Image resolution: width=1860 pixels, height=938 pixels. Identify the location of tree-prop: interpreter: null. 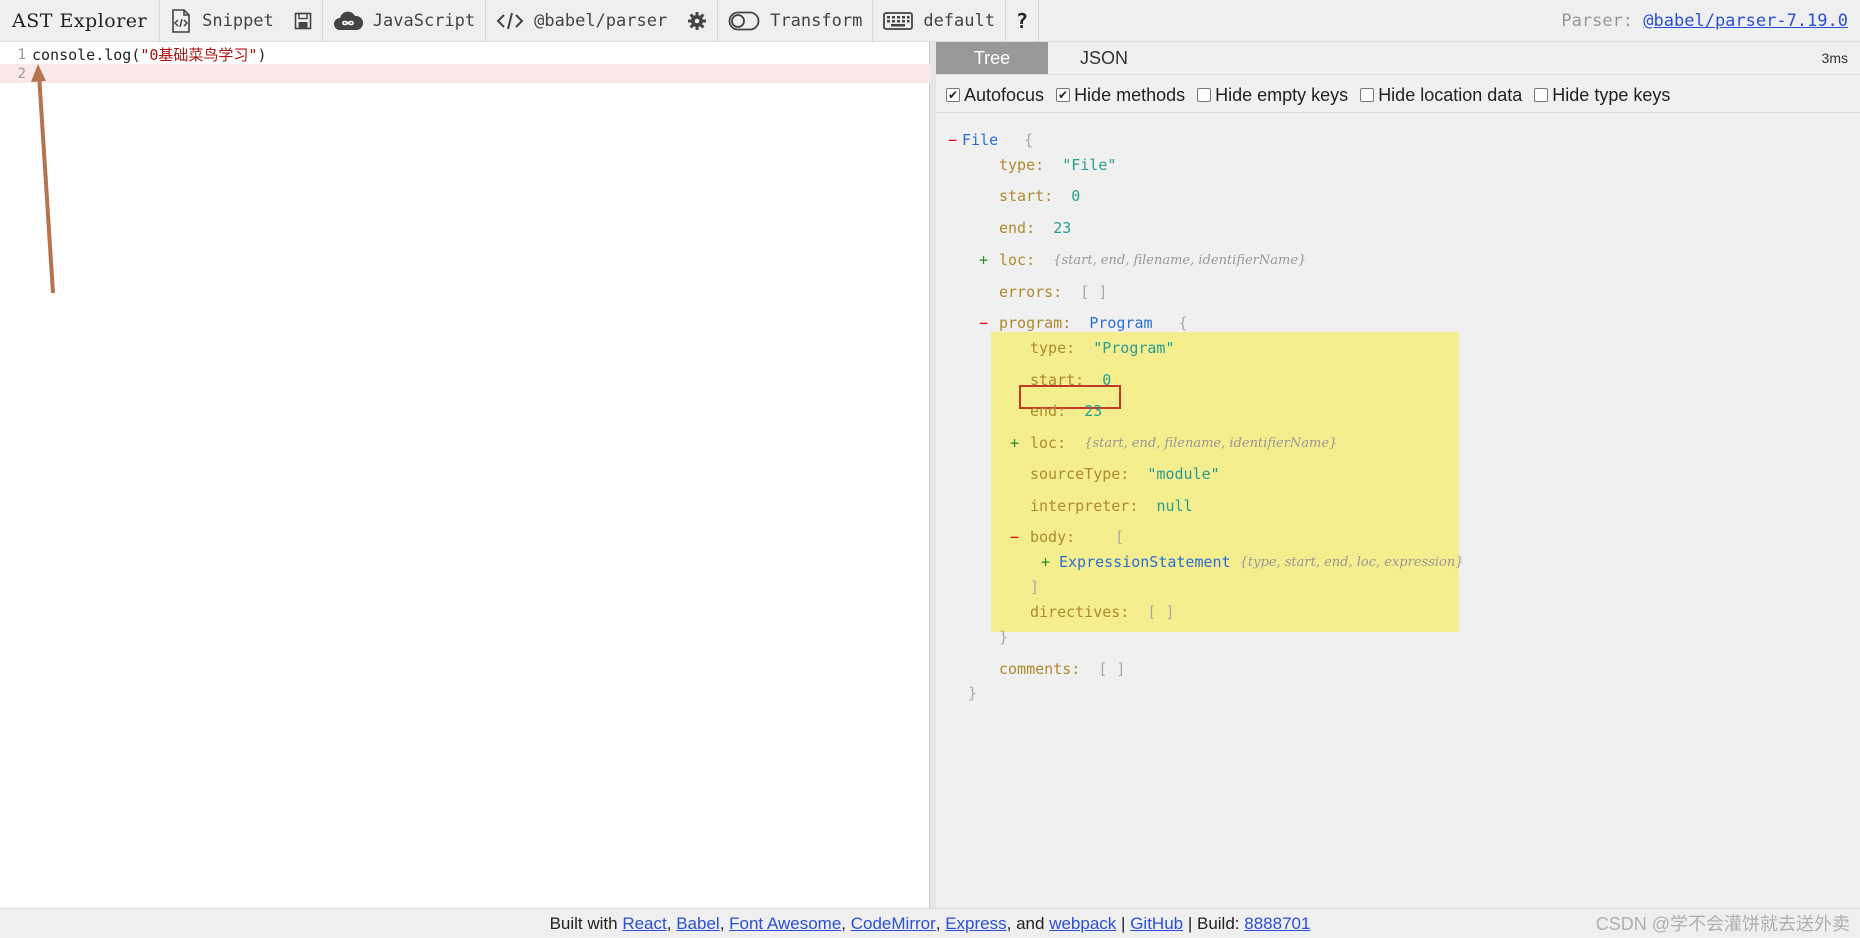
(1111, 506).